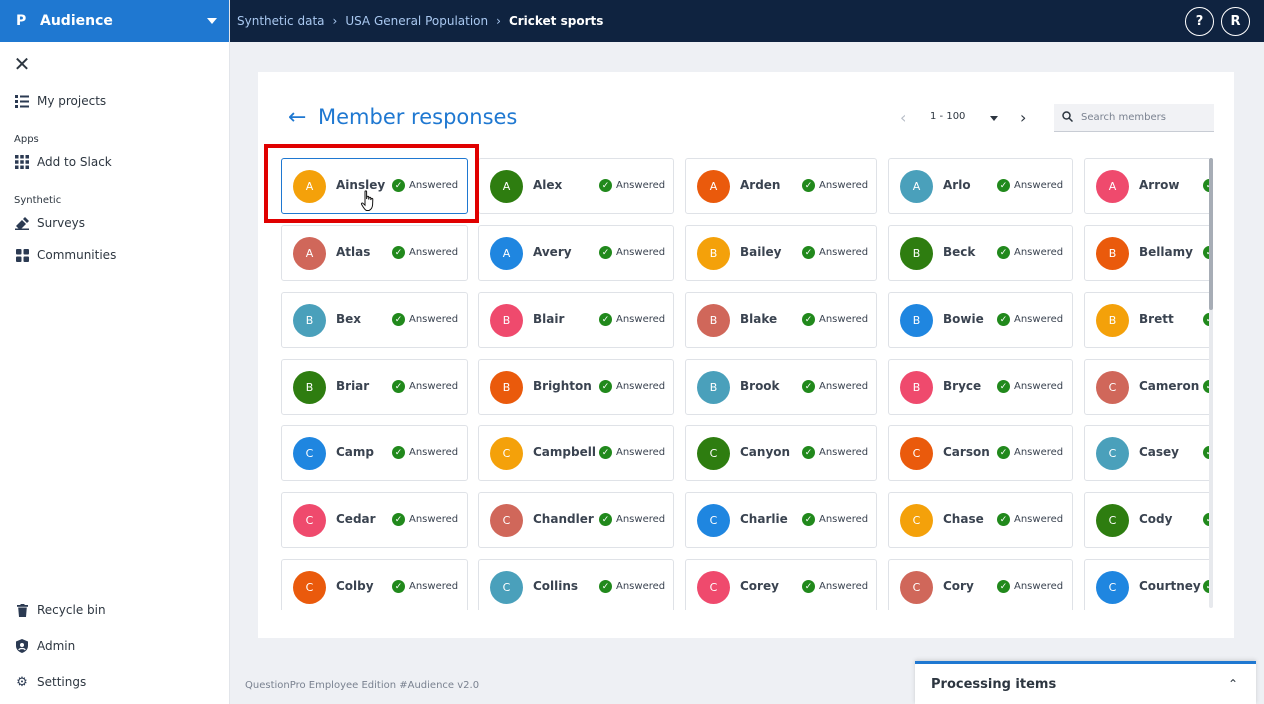  I want to click on processing-items-panel: Processing items ⌃, so click(1085, 682).